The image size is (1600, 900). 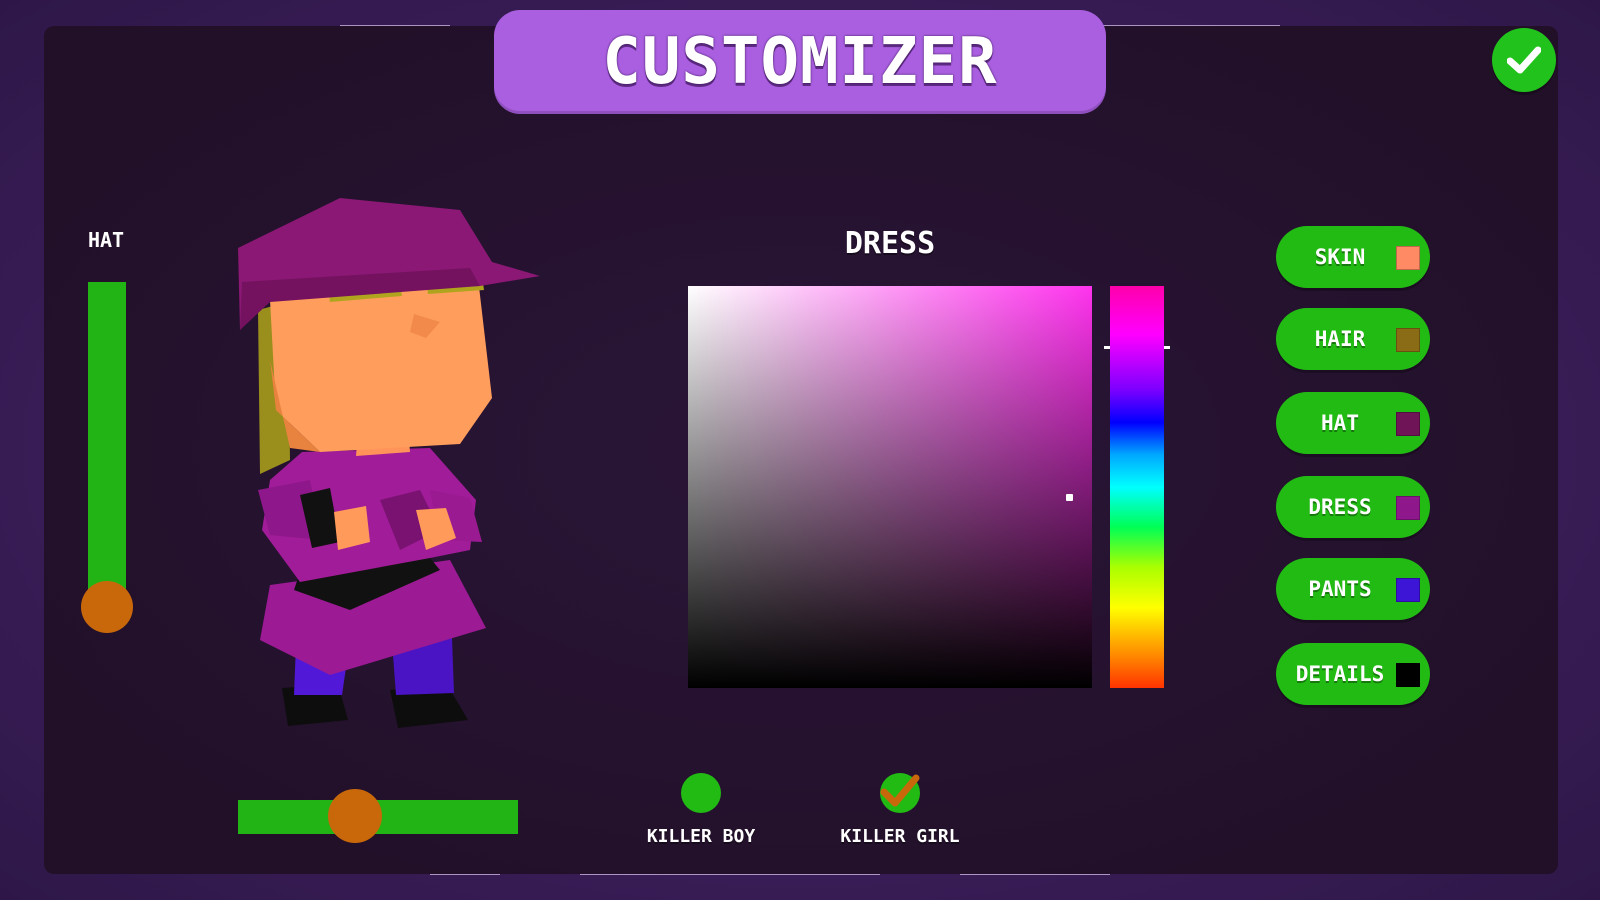 What do you see at coordinates (1408, 508) in the screenshot?
I see `color-swatch-dress` at bounding box center [1408, 508].